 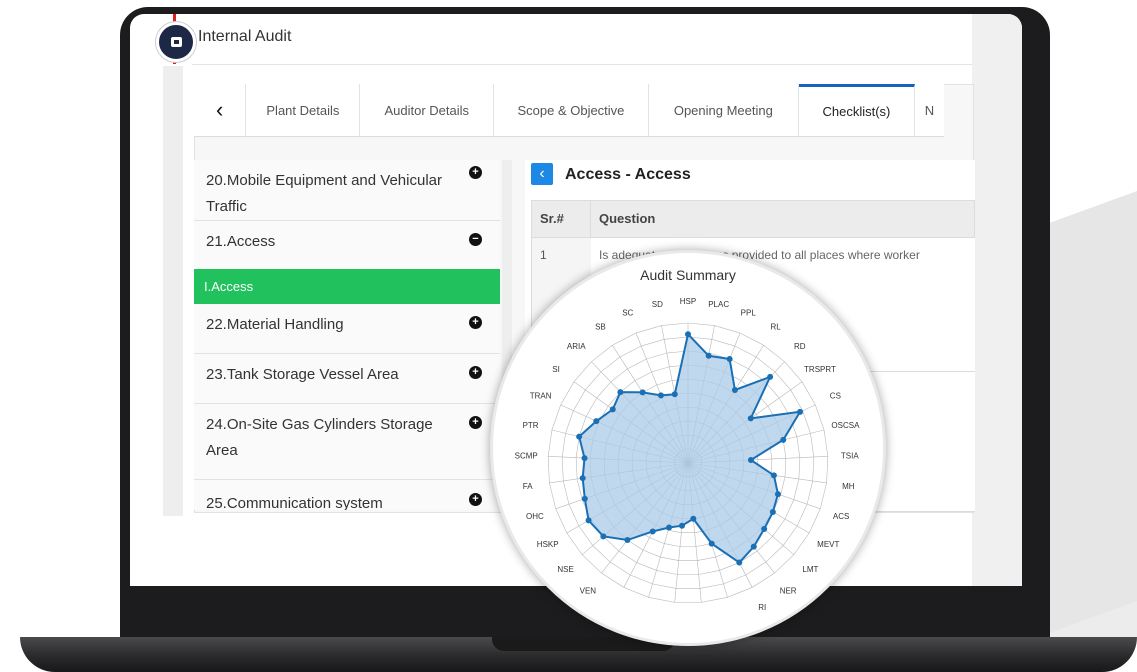 What do you see at coordinates (542, 174) in the screenshot?
I see `back-button: ‹` at bounding box center [542, 174].